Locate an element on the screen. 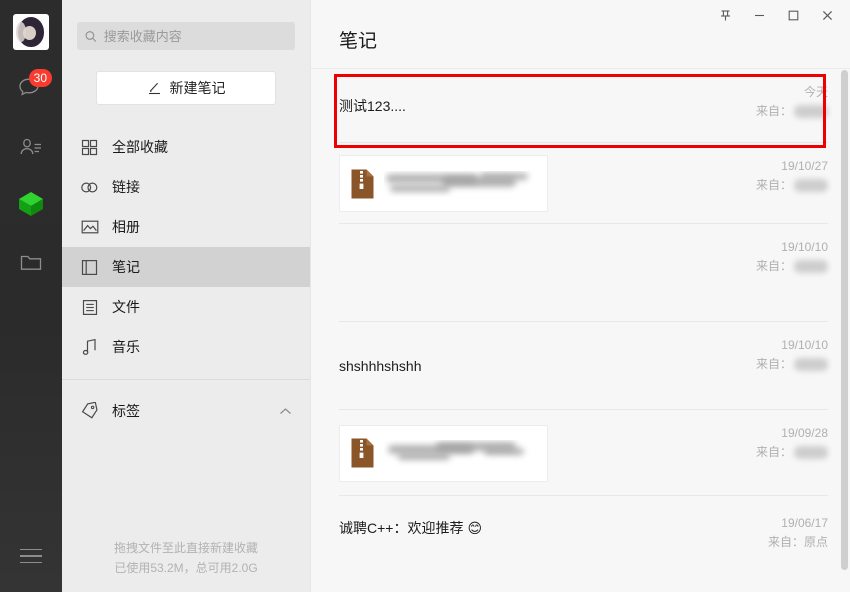 The width and height of the screenshot is (850, 592). list-item-meta: 19/10/27 来自： is located at coordinates (780, 169).